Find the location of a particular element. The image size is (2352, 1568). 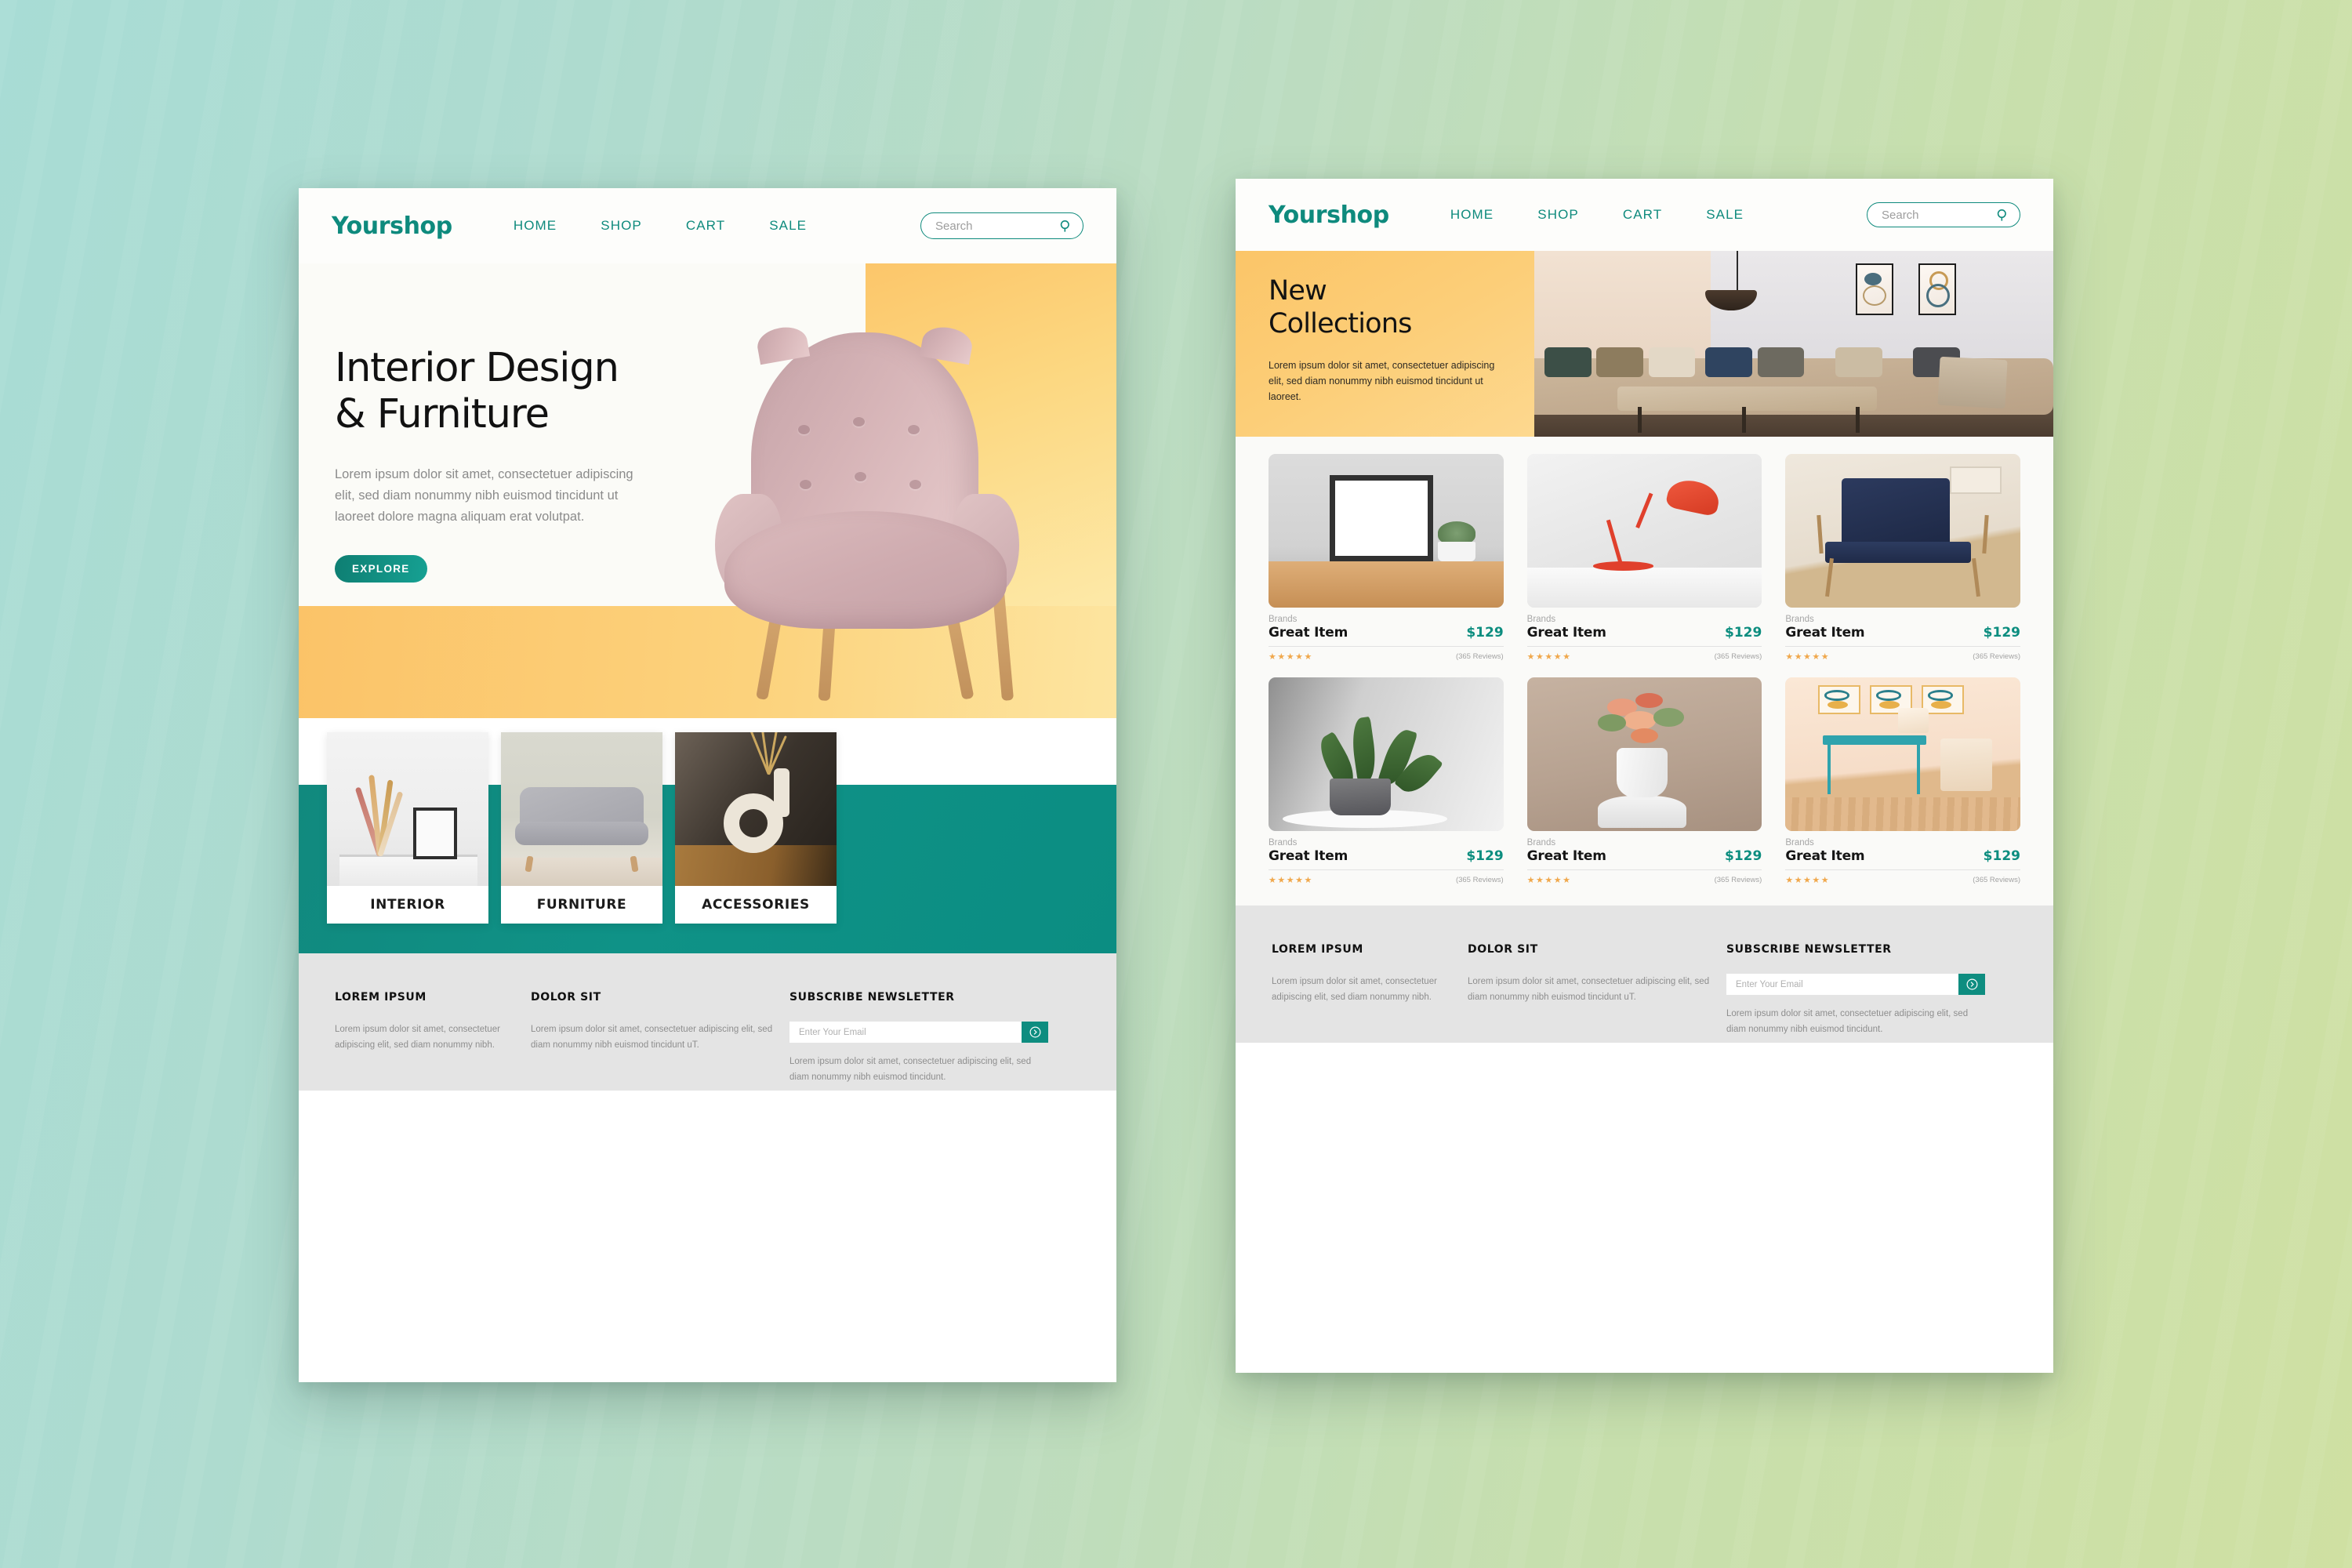

category-label: ACCESSORIES is located at coordinates (756, 905).